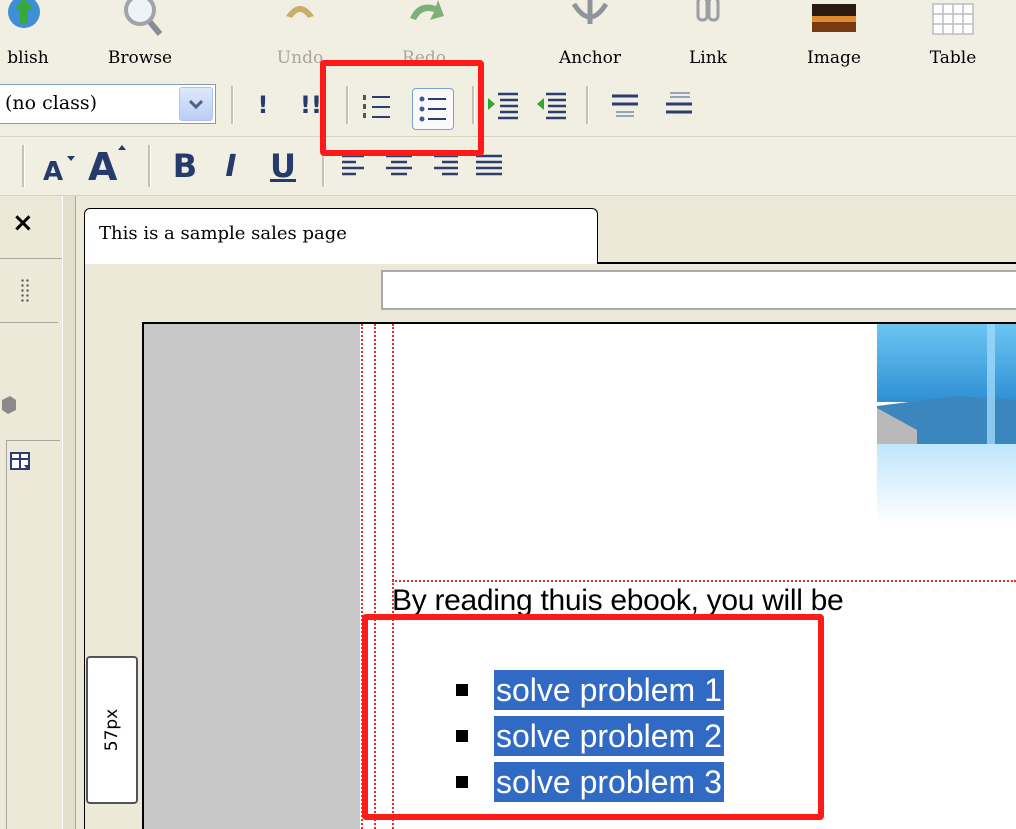 This screenshot has height=829, width=1016. I want to click on ordered-list-button, so click(377, 107).